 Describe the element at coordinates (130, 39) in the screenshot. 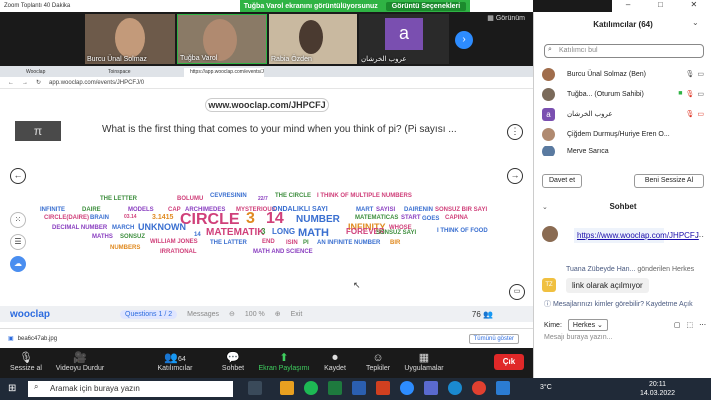

I see `video-tile: Burcu Ünal Solmaz` at that location.